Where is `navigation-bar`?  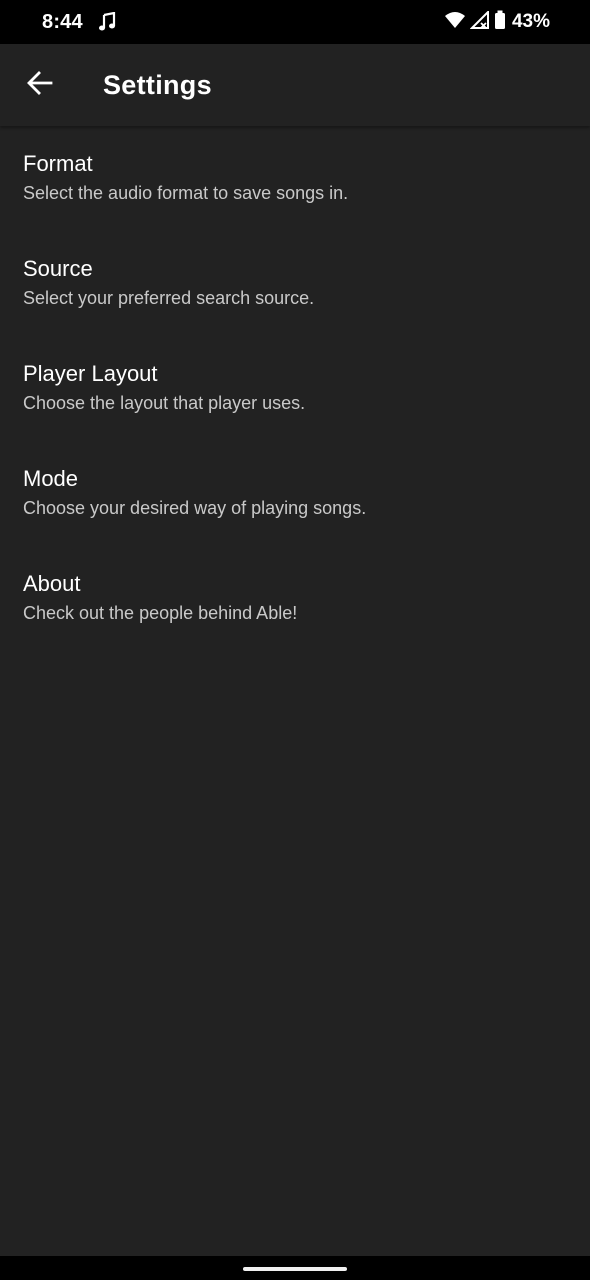 navigation-bar is located at coordinates (295, 1268).